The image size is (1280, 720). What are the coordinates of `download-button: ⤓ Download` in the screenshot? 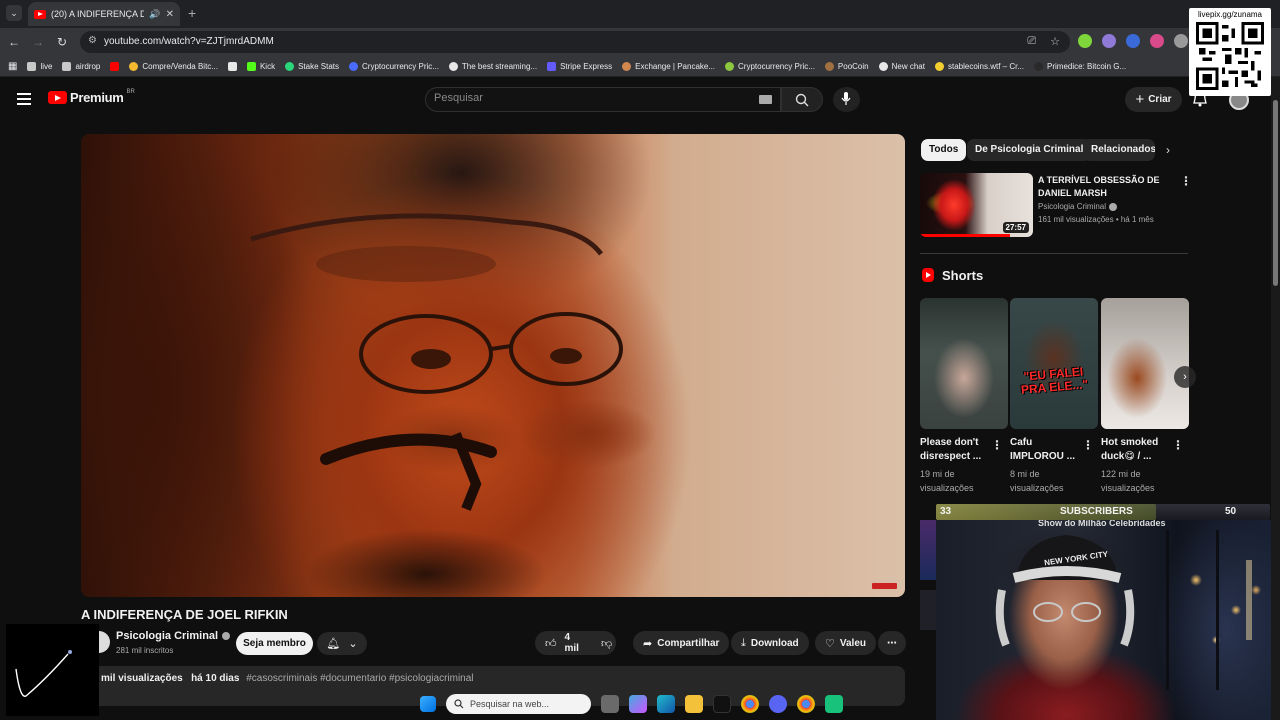 It's located at (770, 643).